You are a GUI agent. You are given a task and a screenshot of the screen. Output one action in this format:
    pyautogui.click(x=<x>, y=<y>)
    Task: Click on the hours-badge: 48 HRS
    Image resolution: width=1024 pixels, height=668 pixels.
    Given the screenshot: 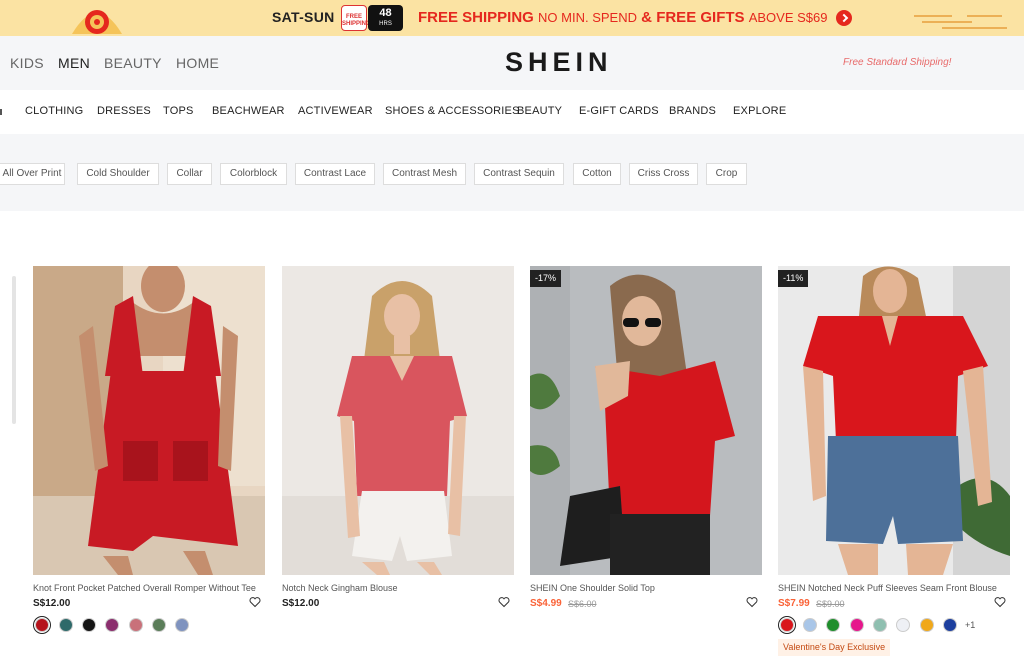 What is the action you would take?
    pyautogui.click(x=385, y=18)
    